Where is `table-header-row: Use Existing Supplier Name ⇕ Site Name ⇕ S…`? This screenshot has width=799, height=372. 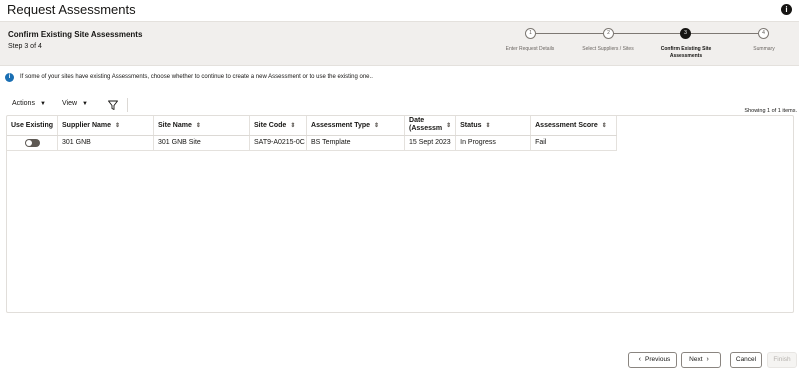
table-header-row: Use Existing Supplier Name ⇕ Site Name ⇕ S… is located at coordinates (312, 126).